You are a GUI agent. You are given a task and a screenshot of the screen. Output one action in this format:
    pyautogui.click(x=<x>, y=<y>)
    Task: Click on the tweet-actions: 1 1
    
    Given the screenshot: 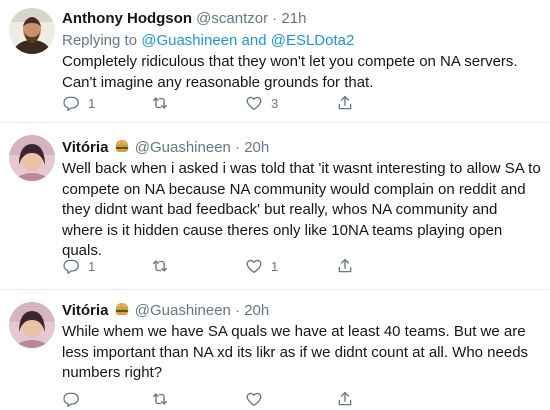 What is the action you would take?
    pyautogui.click(x=212, y=267)
    